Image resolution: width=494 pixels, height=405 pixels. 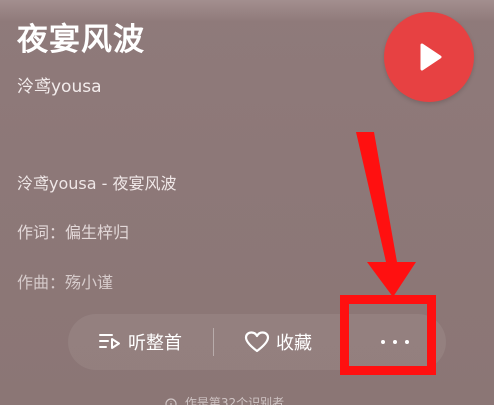 What do you see at coordinates (234, 400) in the screenshot?
I see `footer-note-text: 作是第32个识别者` at bounding box center [234, 400].